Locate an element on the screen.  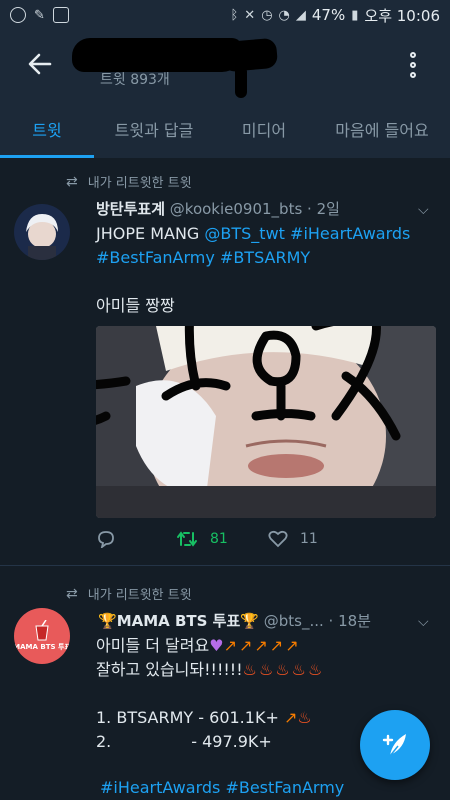
compose-tweet-button is located at coordinates (395, 745).